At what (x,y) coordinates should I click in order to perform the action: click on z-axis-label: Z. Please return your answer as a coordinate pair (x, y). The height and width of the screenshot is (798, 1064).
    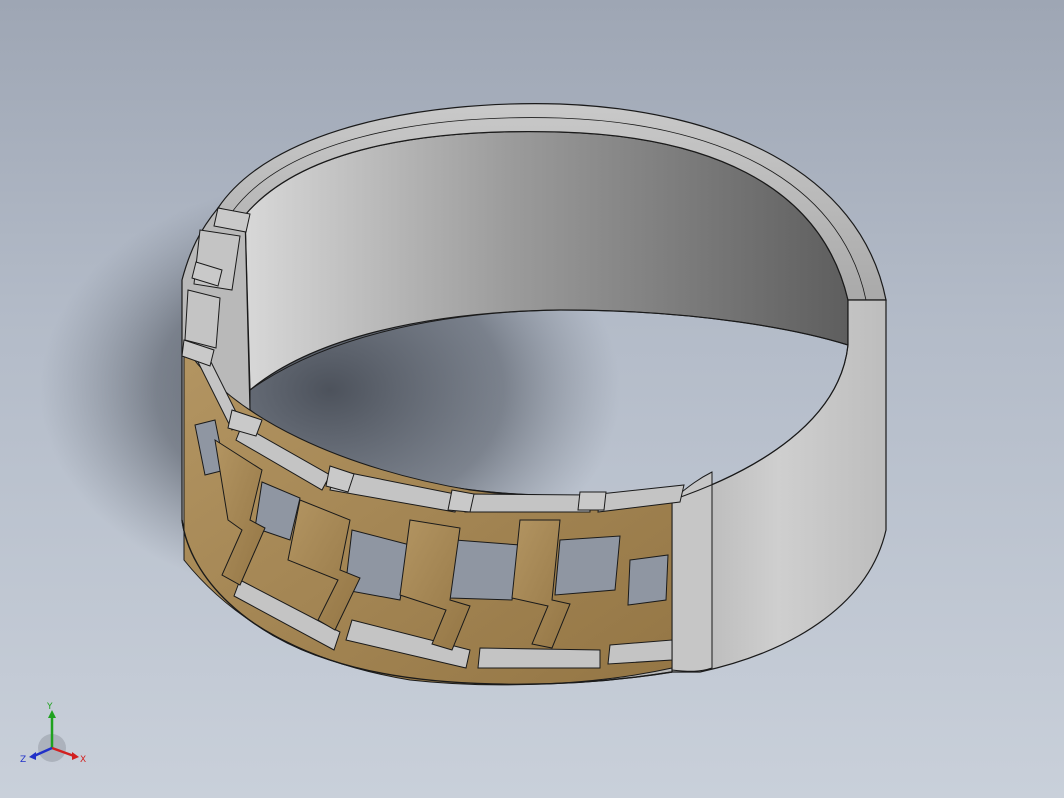
    Looking at the image, I should click on (23, 760).